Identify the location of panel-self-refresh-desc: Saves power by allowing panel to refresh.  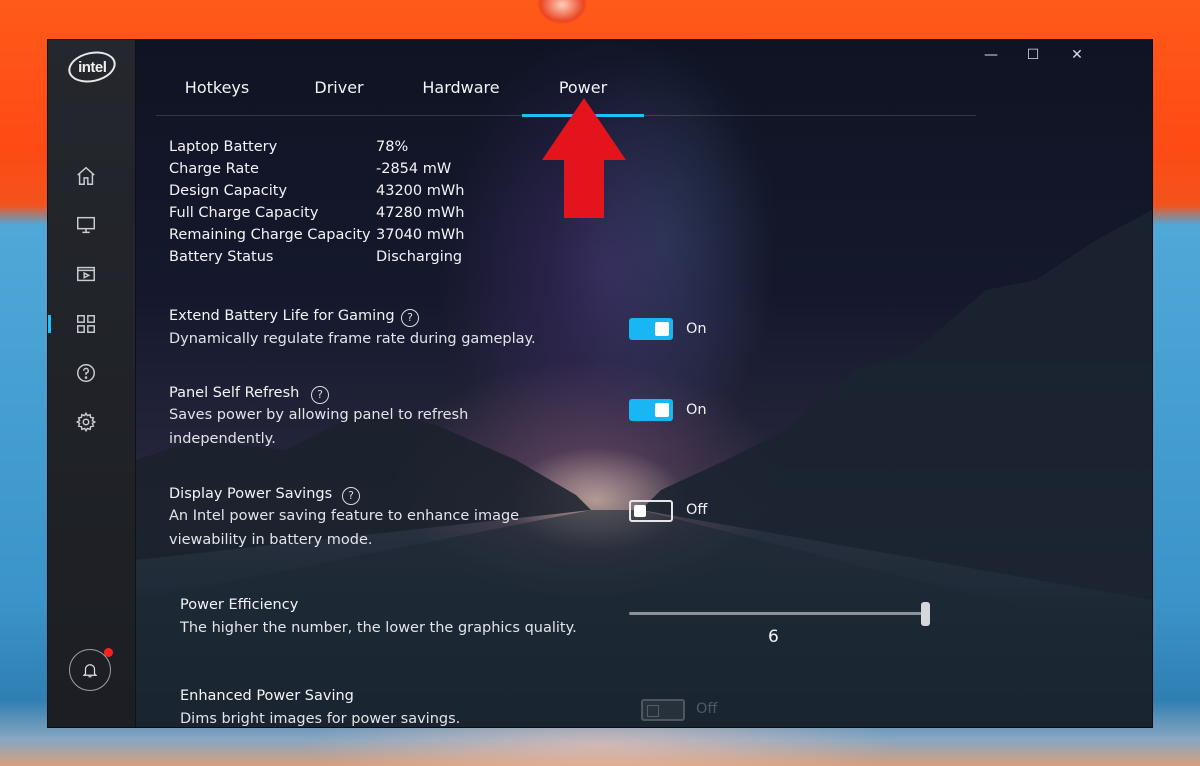
(319, 415).